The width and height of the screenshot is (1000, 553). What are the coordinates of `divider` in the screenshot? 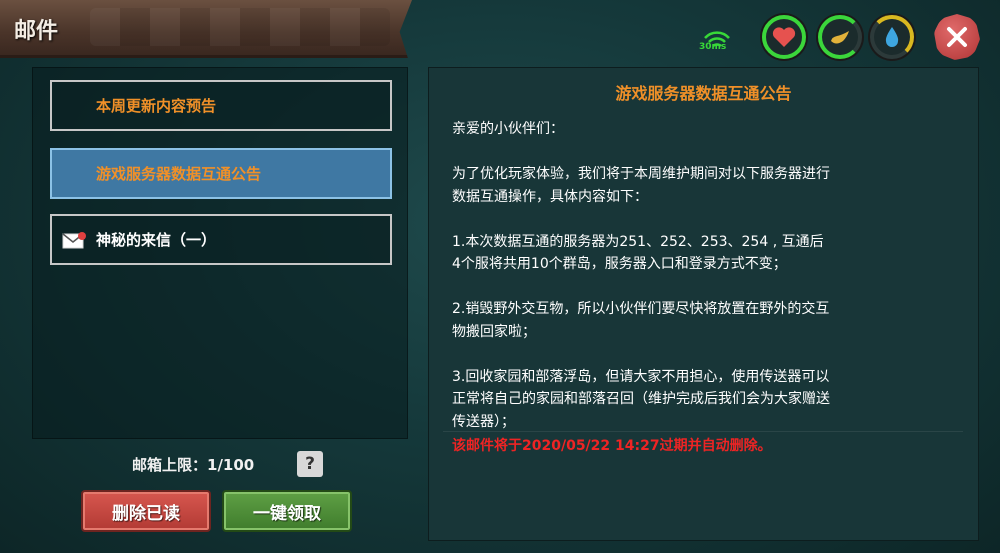 It's located at (703, 431).